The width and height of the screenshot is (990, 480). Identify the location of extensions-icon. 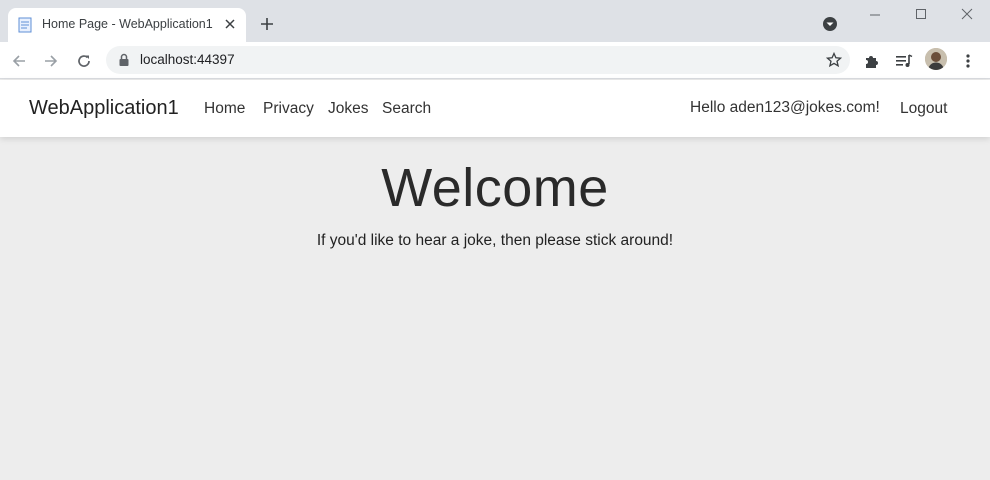
(872, 61).